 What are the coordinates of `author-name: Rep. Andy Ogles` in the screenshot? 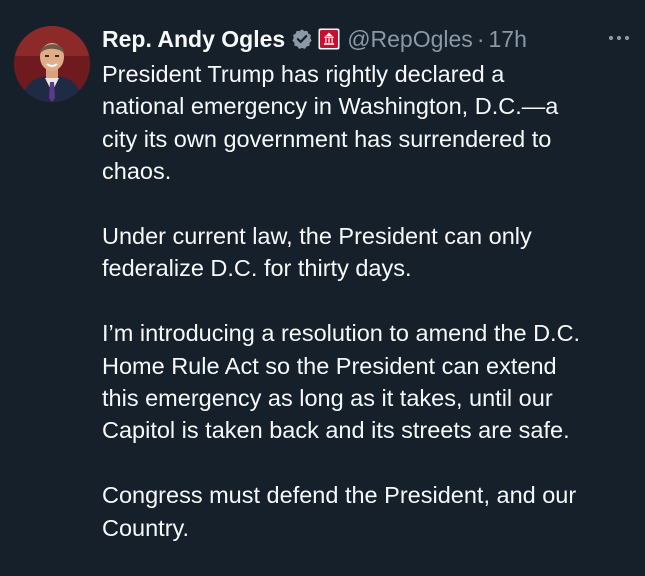 It's located at (193, 39).